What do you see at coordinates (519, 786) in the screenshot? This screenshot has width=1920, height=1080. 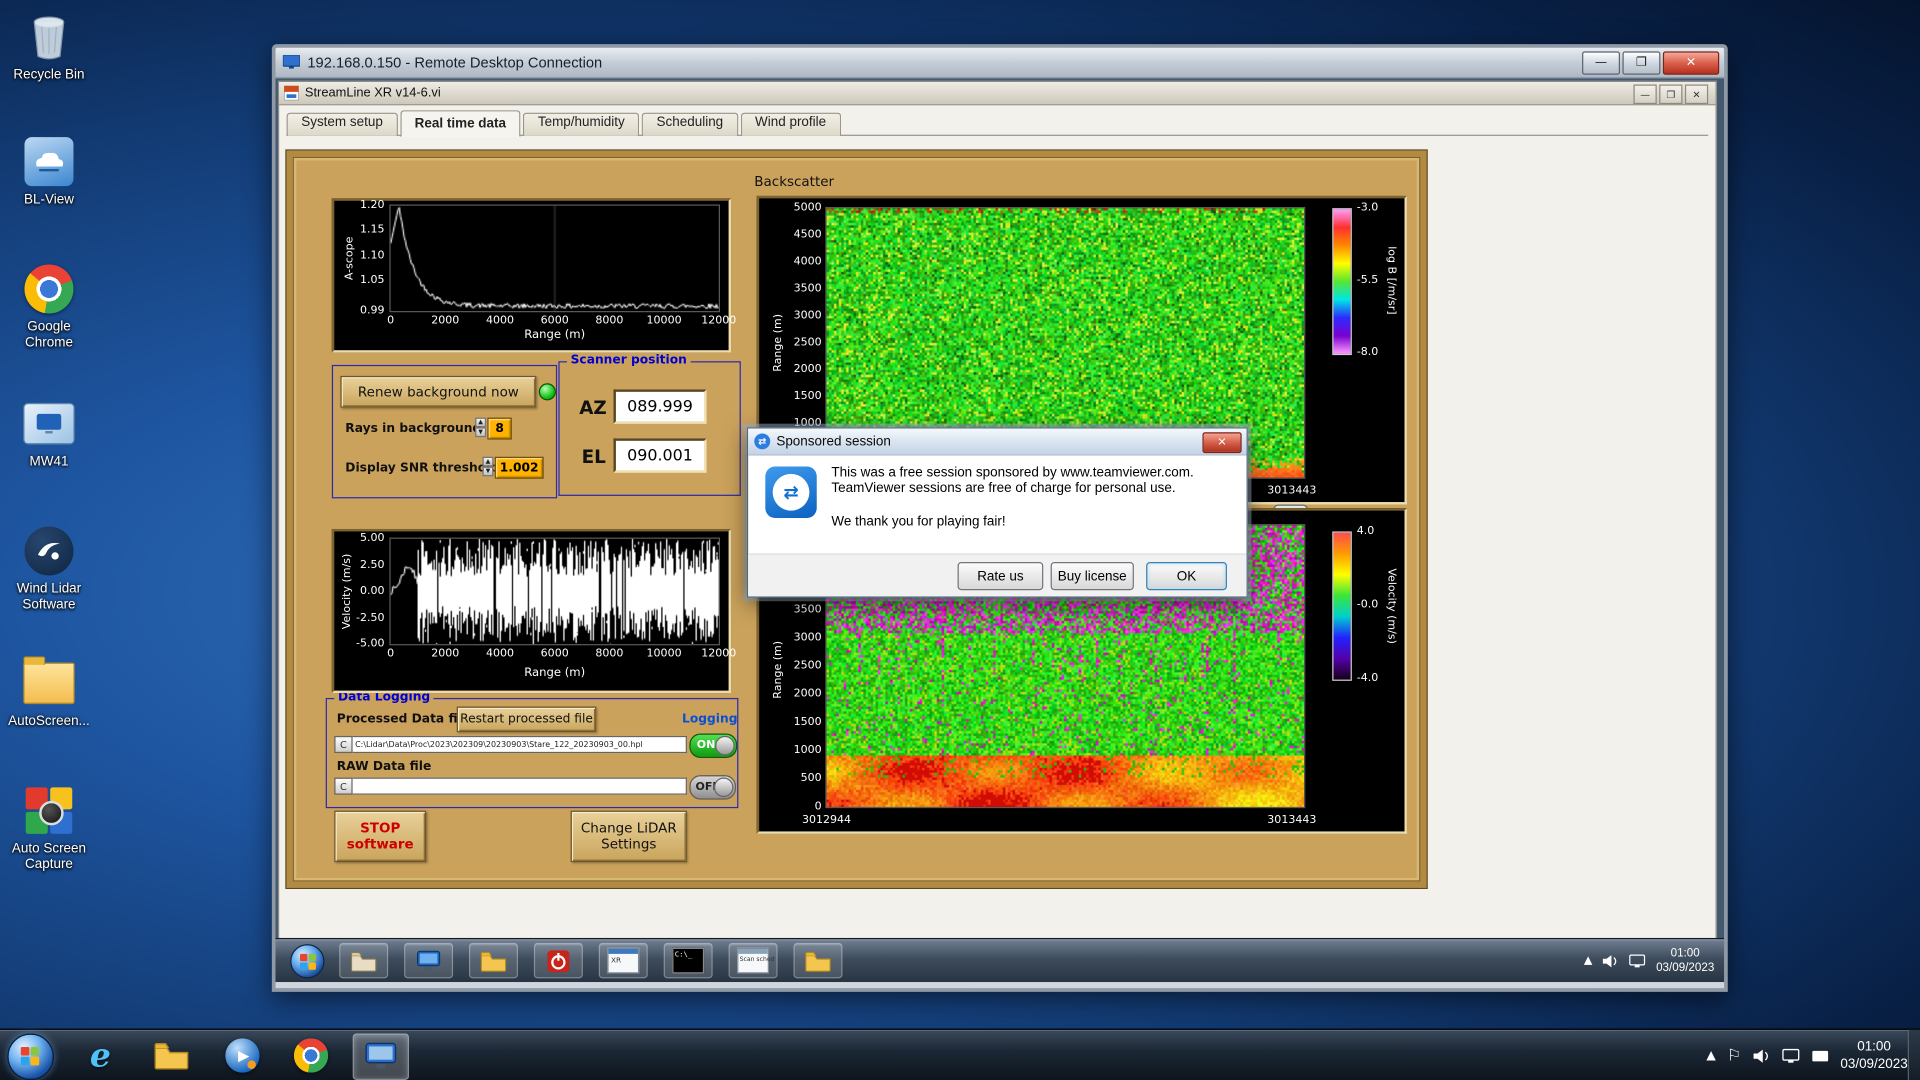 I see `raw-file-path` at bounding box center [519, 786].